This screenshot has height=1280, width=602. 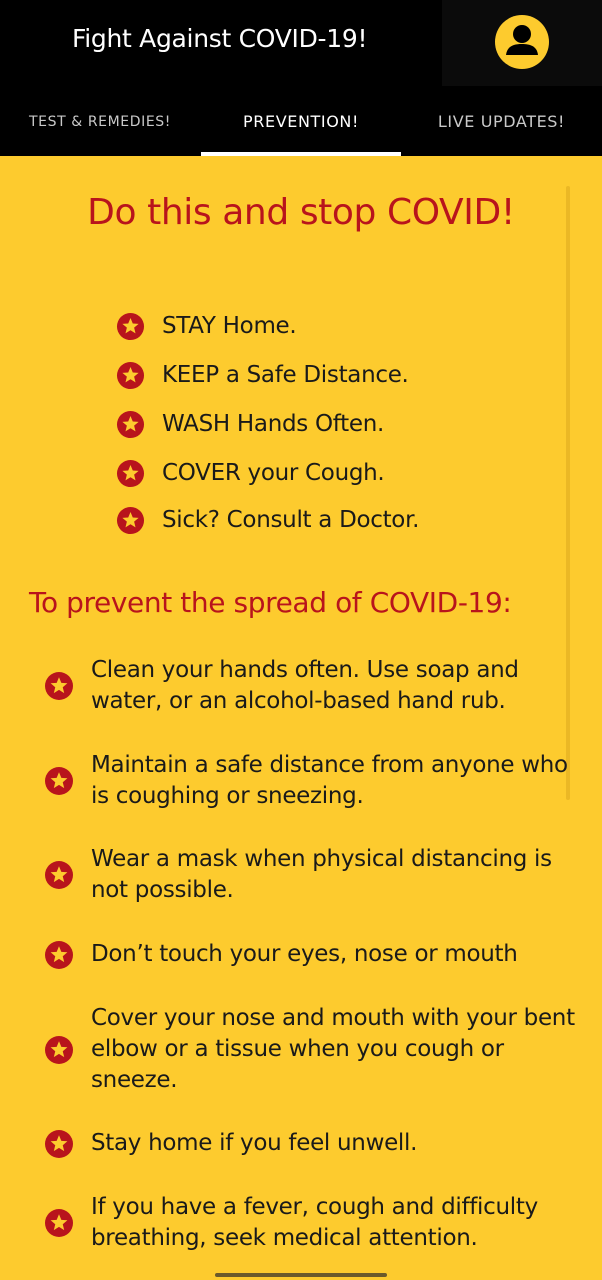 I want to click on profile-button, so click(x=522, y=43).